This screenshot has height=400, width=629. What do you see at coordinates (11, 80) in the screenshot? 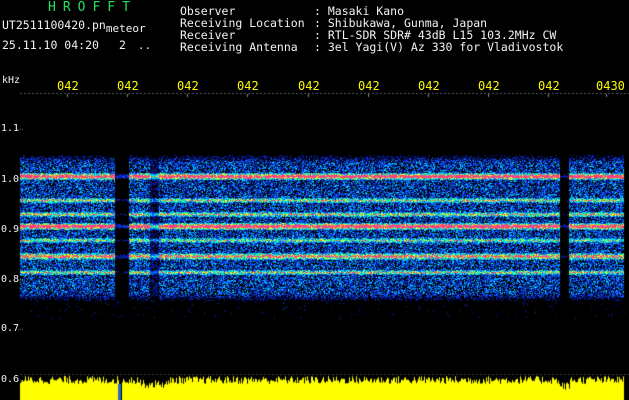
I see `frequency-unit-label: kHz` at bounding box center [11, 80].